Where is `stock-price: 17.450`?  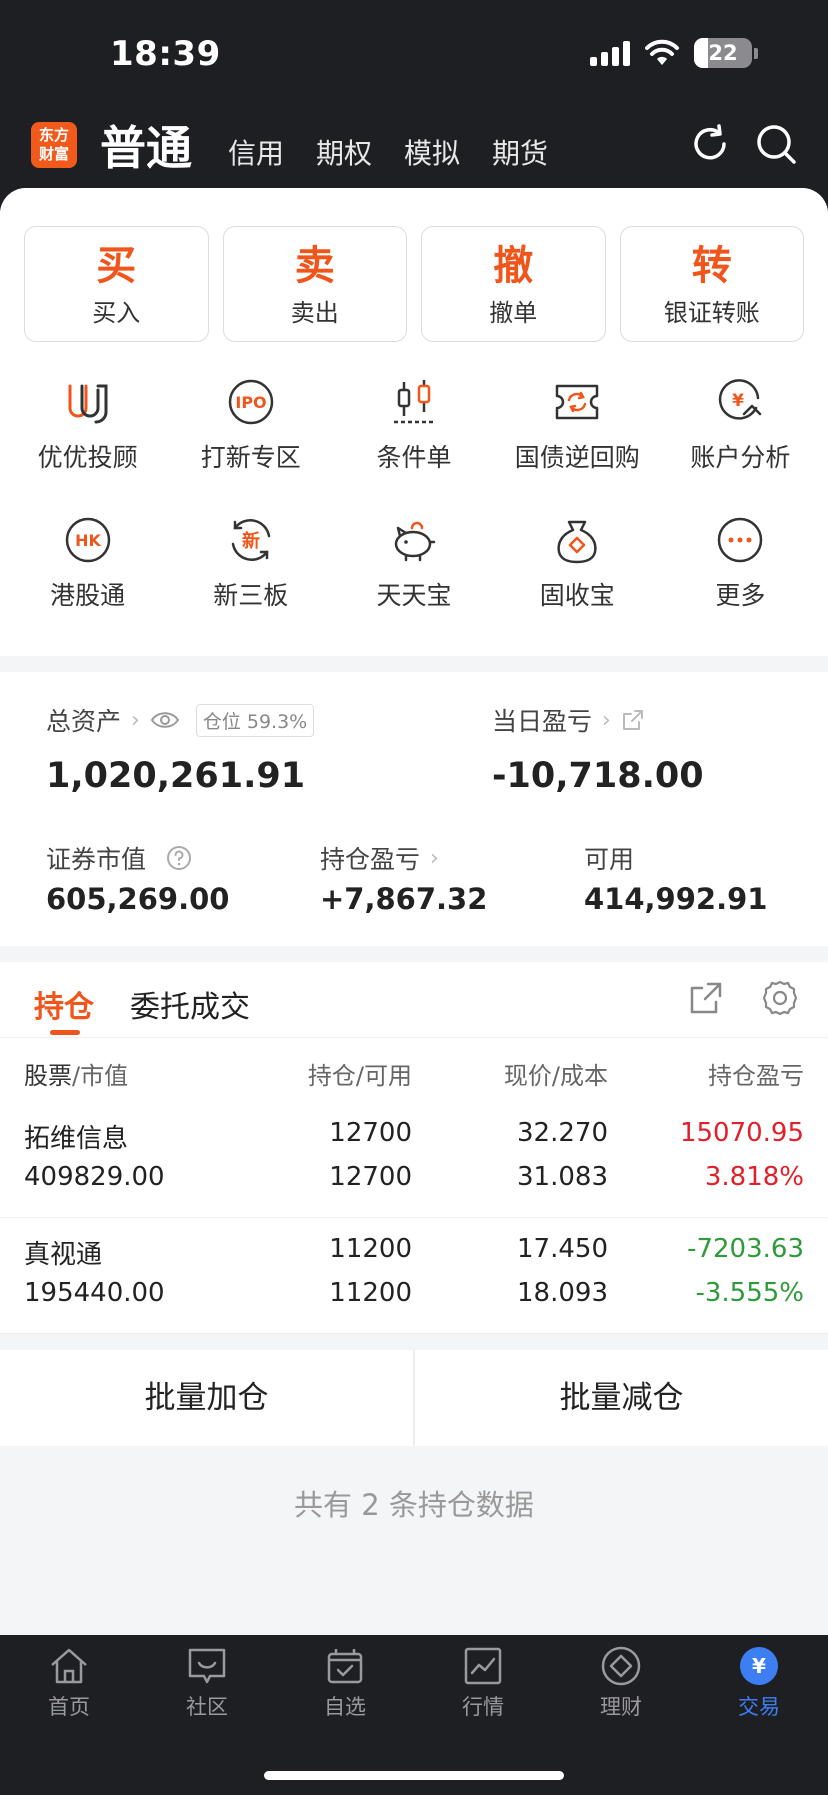
stock-price: 17.450 is located at coordinates (562, 1249).